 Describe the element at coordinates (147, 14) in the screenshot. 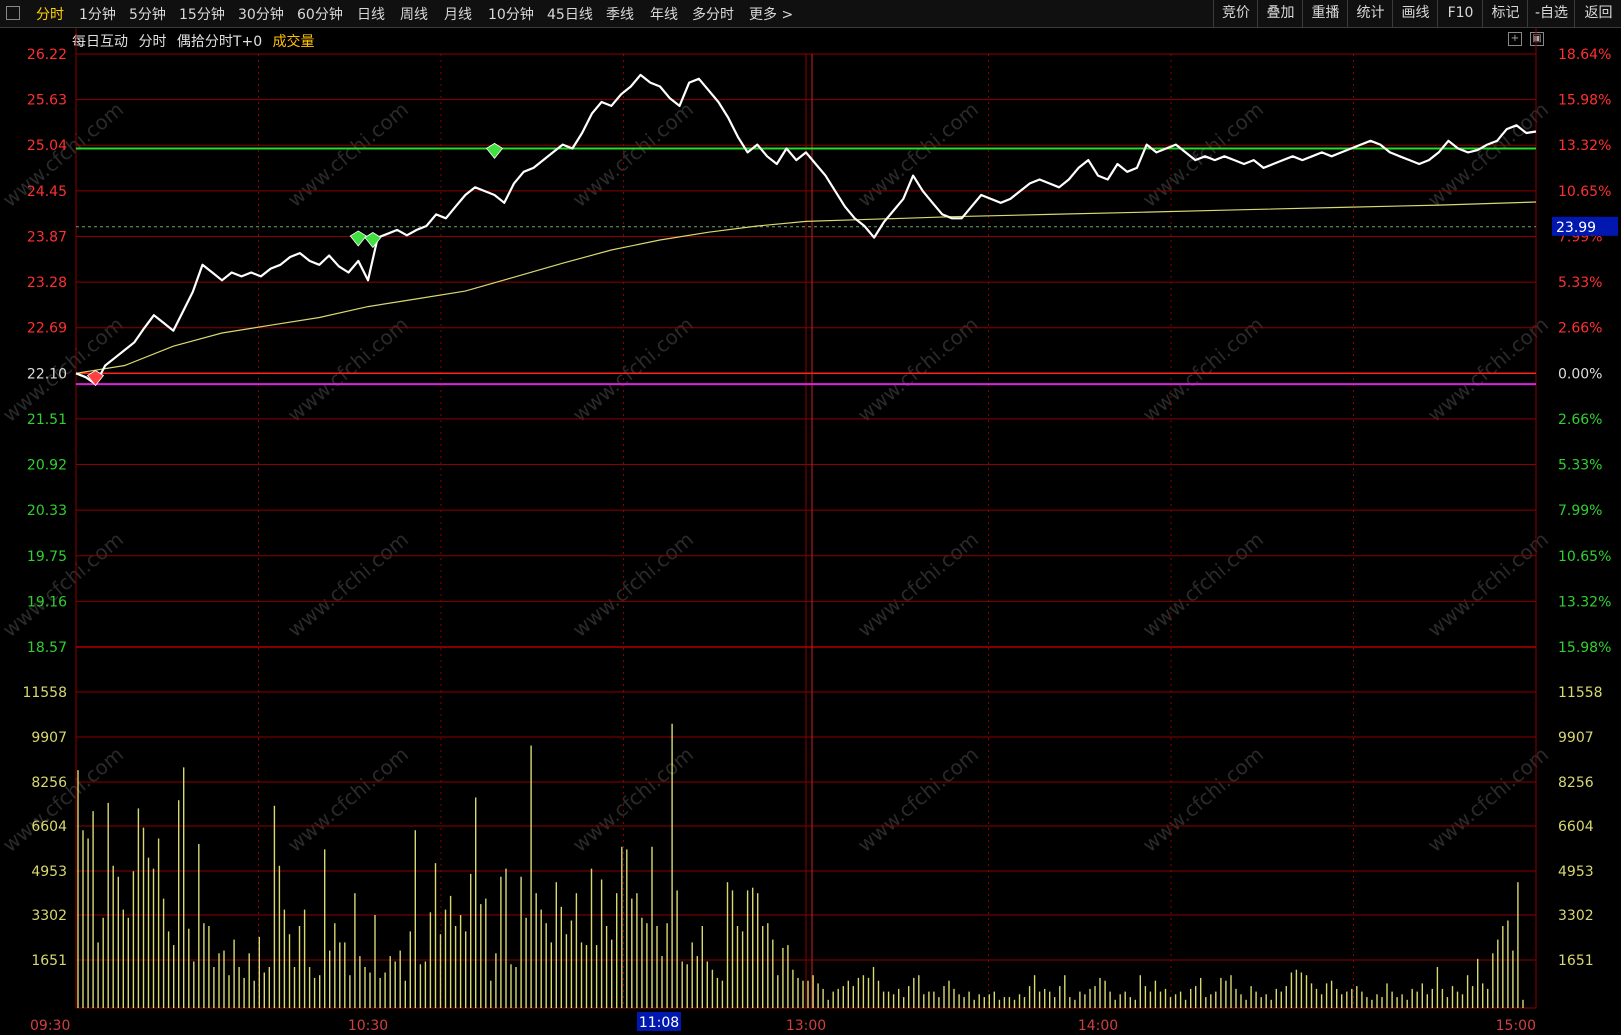

I see `period-tab-2: 5分钟` at that location.